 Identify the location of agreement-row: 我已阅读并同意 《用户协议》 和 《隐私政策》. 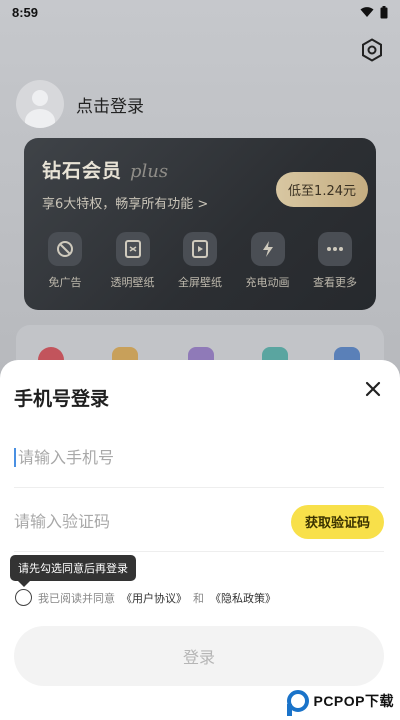
(145, 597).